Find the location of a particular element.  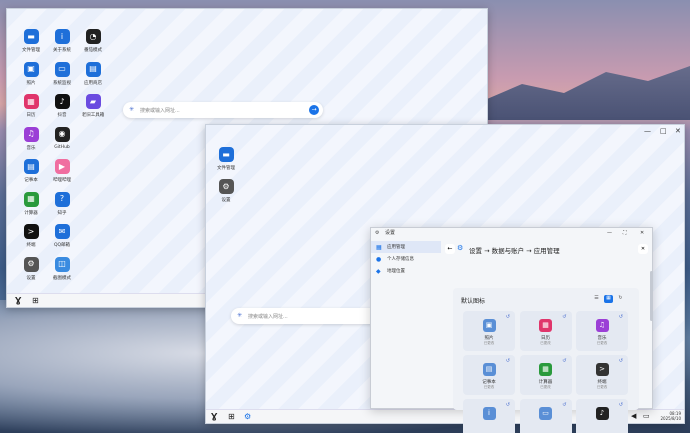

settings-title: 设置 is located at coordinates (390, 233).